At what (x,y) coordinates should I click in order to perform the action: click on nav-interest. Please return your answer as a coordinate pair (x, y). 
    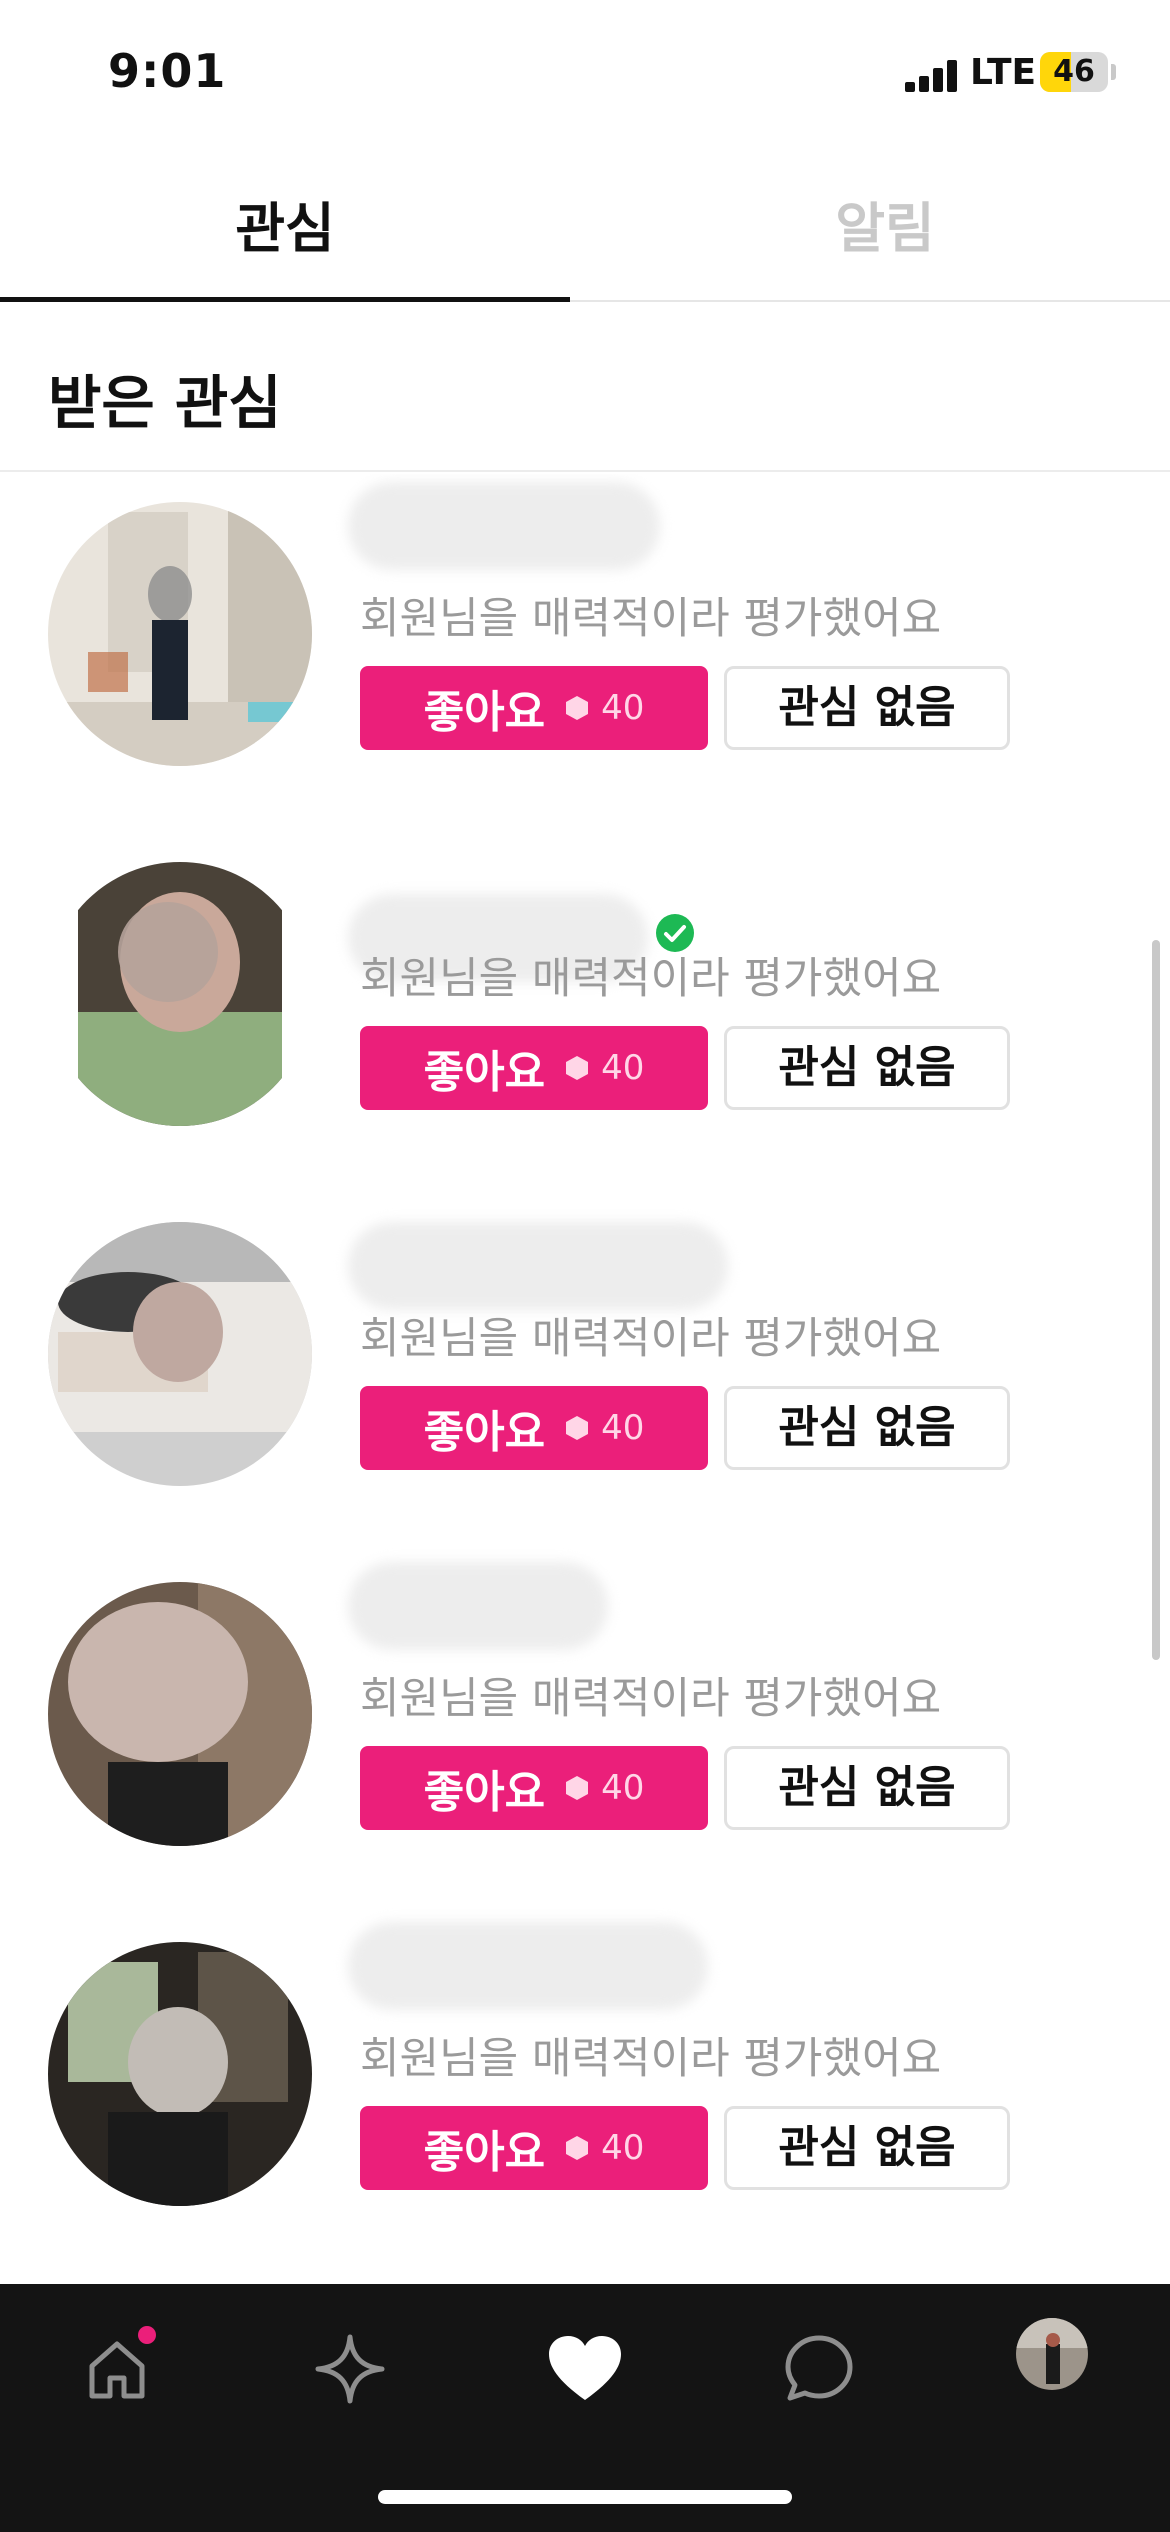
    Looking at the image, I should click on (585, 2369).